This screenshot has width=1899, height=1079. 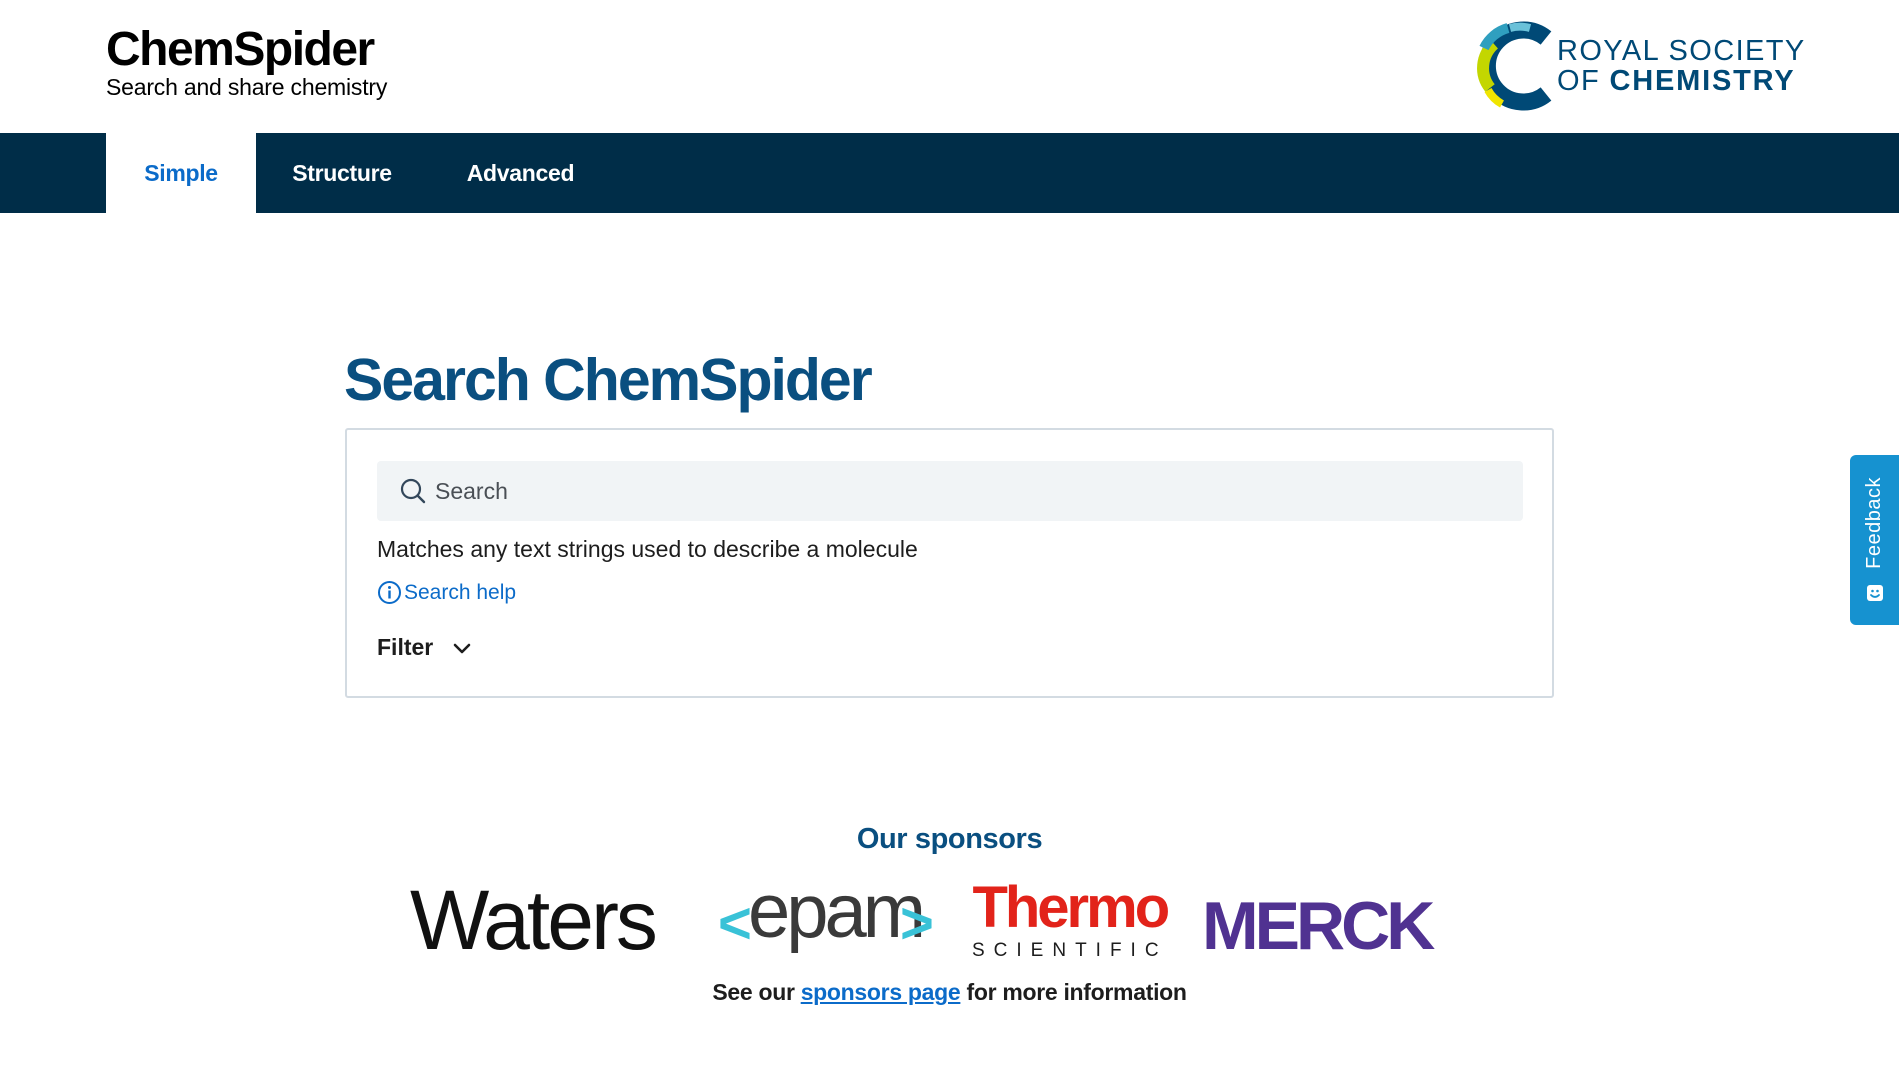 I want to click on search-help-label: Search help, so click(x=460, y=592).